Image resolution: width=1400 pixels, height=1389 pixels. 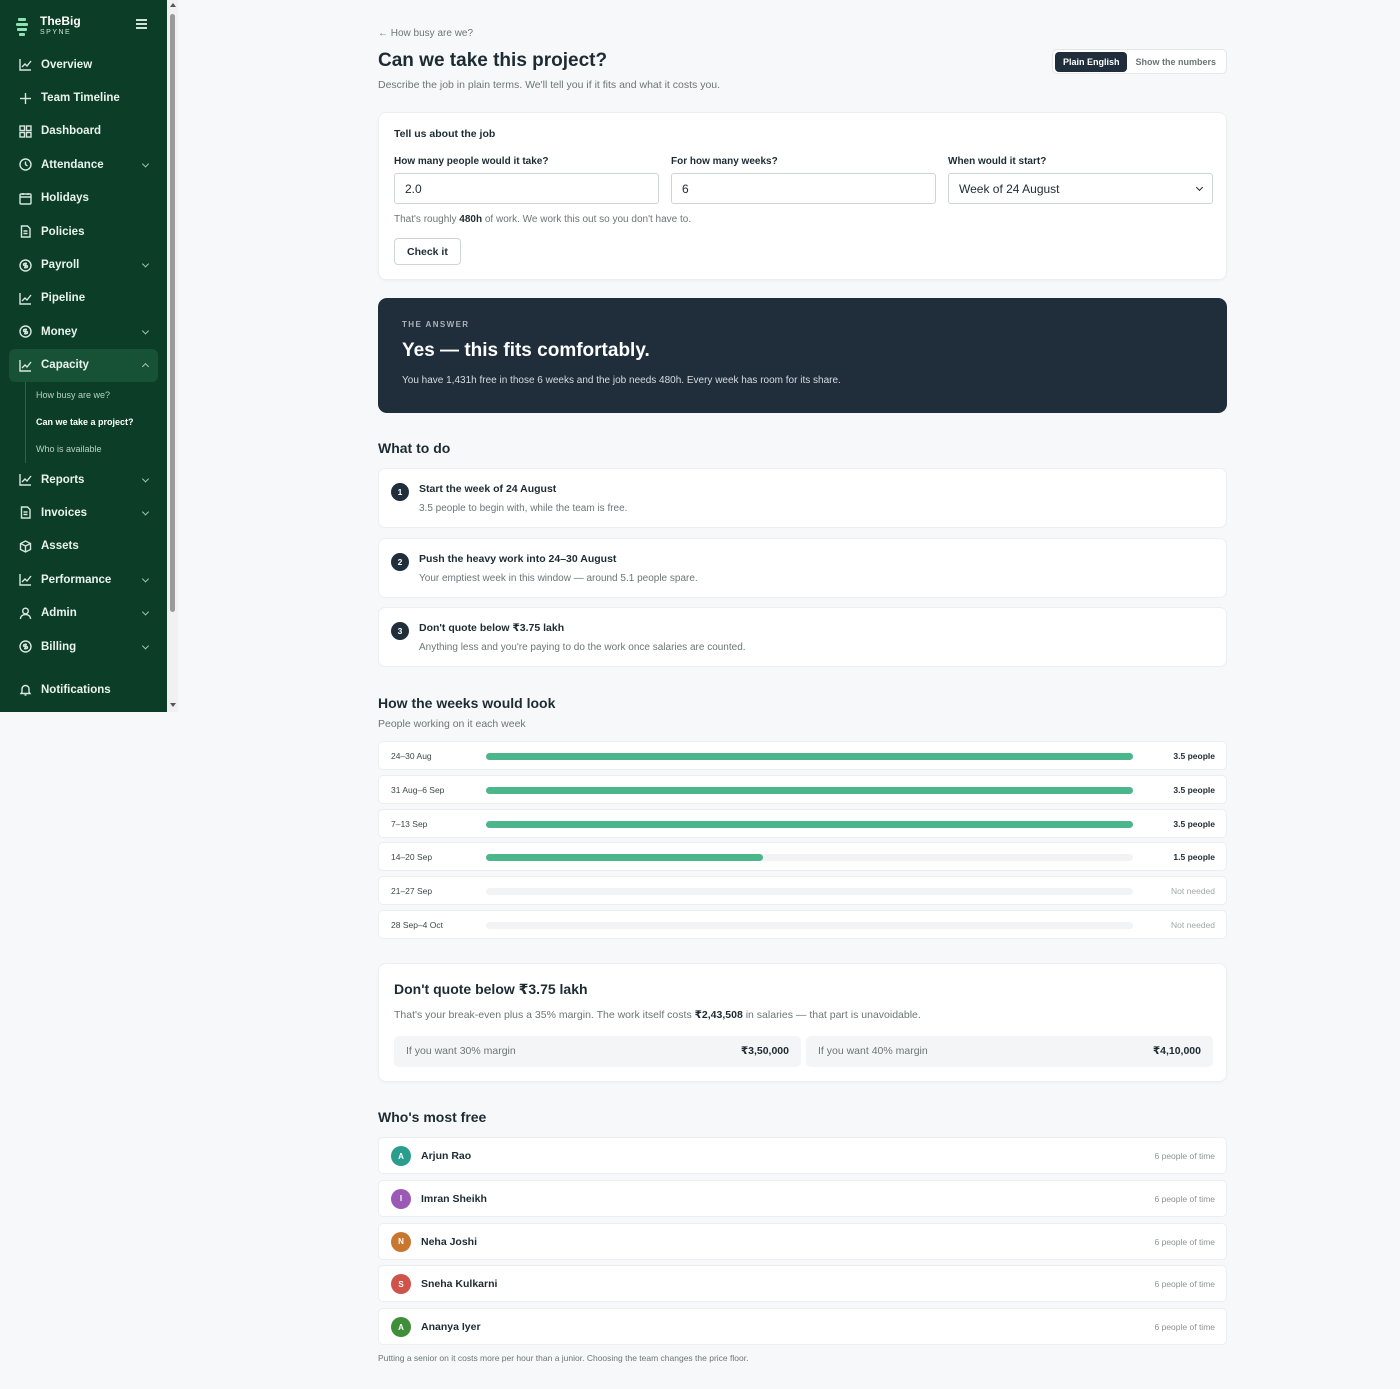 I want to click on people-label: How many people would it take?, so click(x=471, y=161).